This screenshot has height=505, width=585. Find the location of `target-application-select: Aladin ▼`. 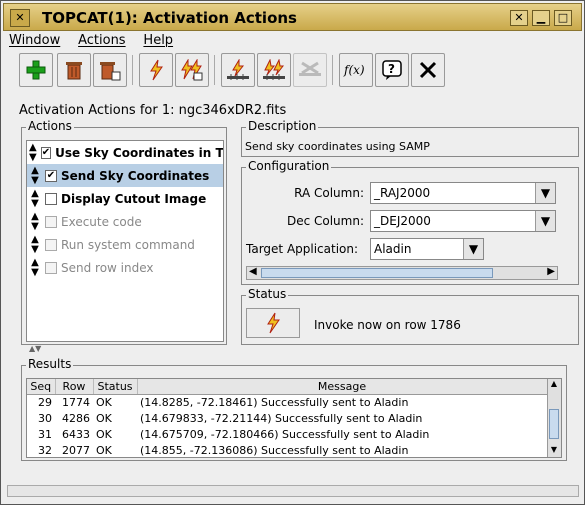

target-application-select: Aladin ▼ is located at coordinates (427, 249).